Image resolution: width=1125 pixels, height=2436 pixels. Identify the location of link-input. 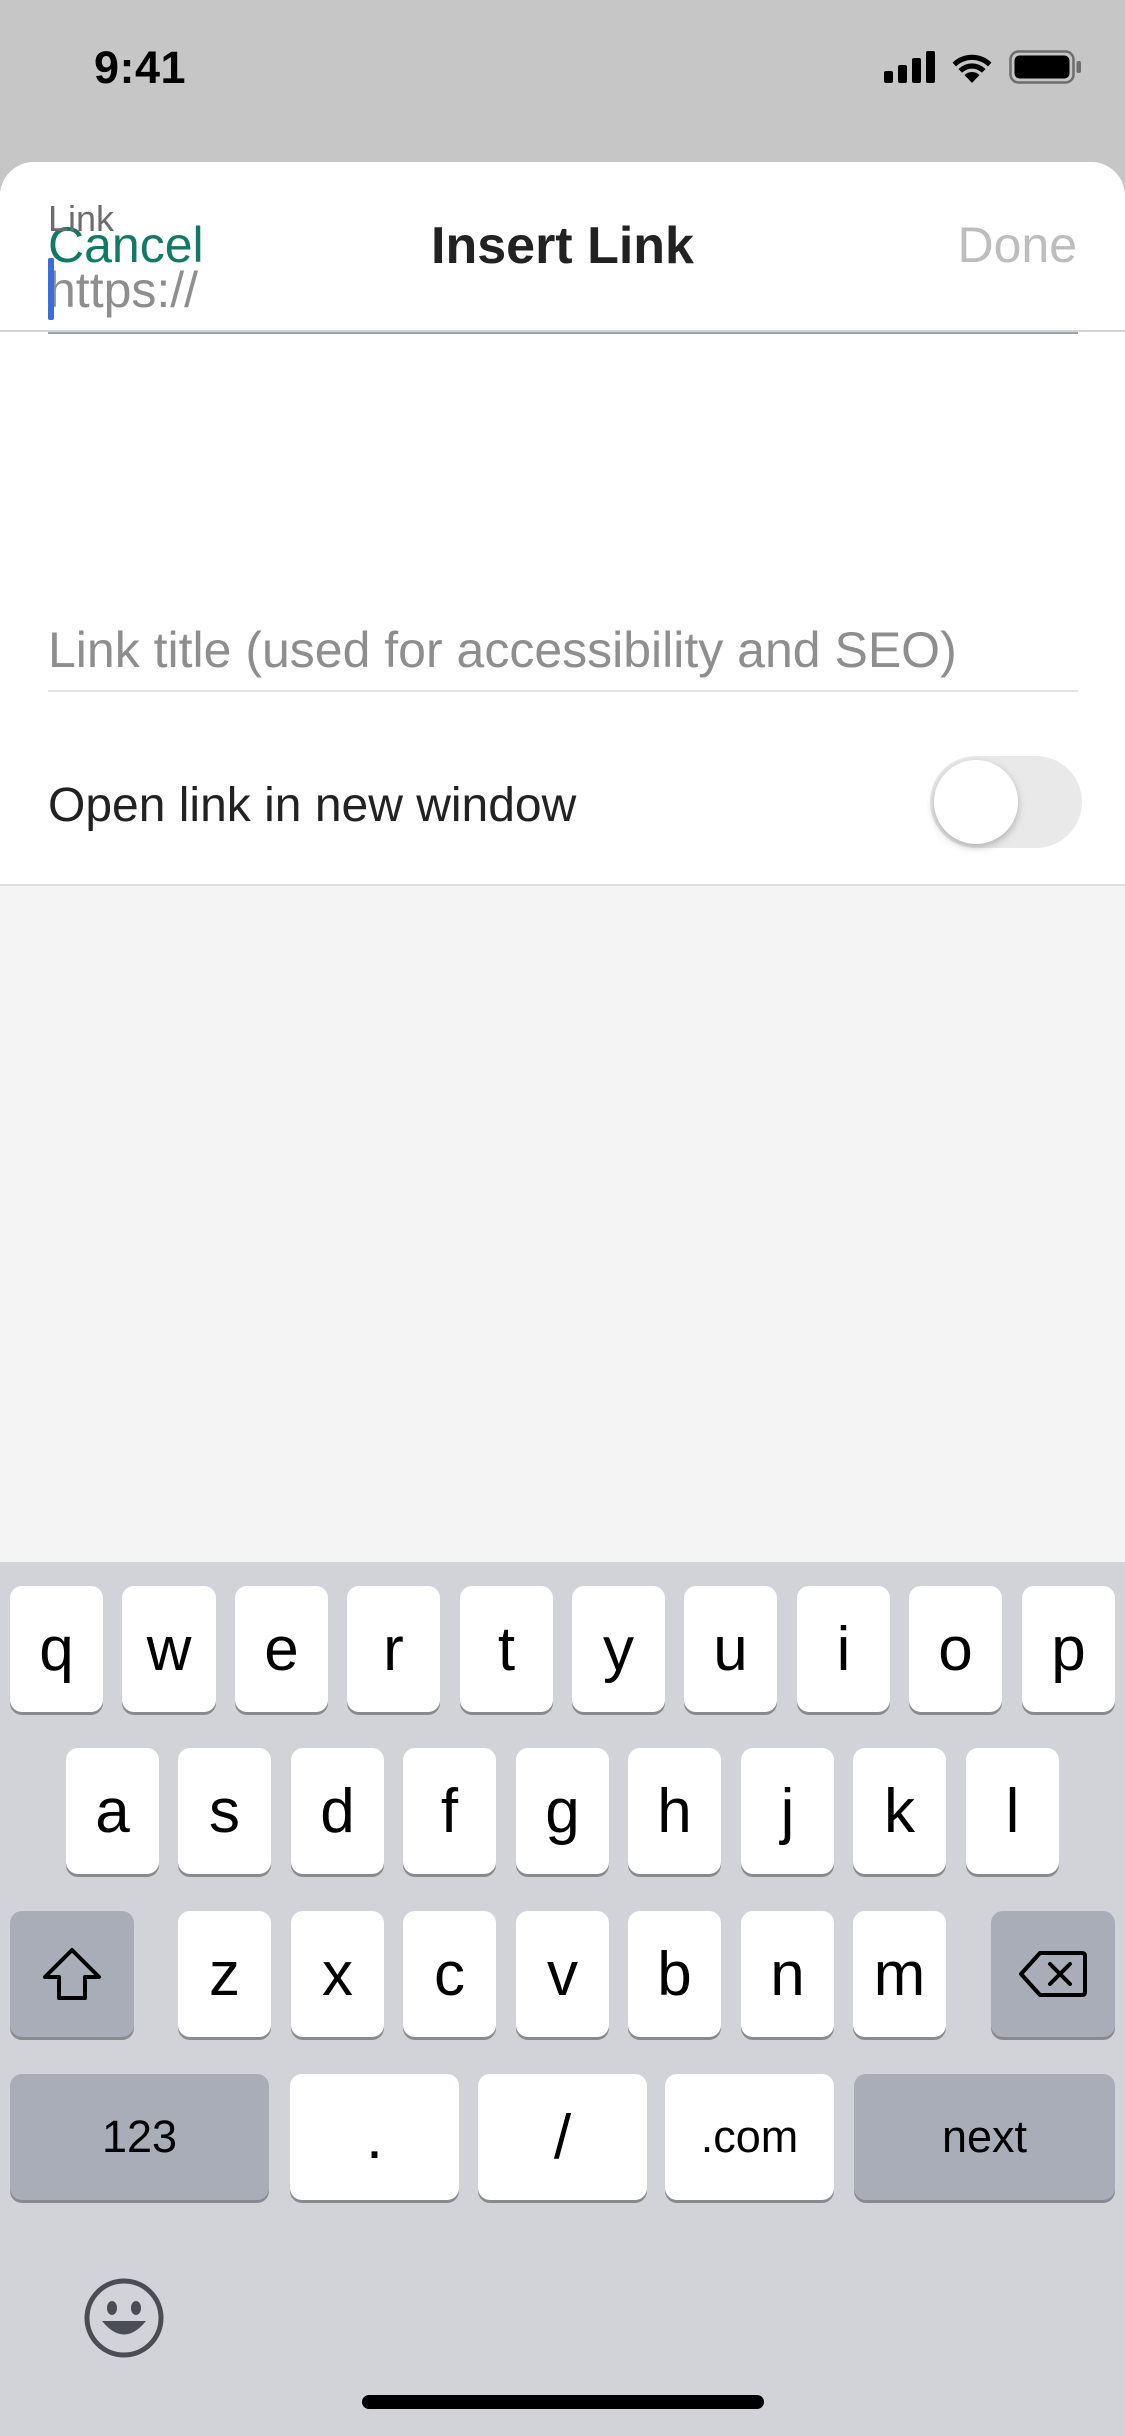
(563, 290).